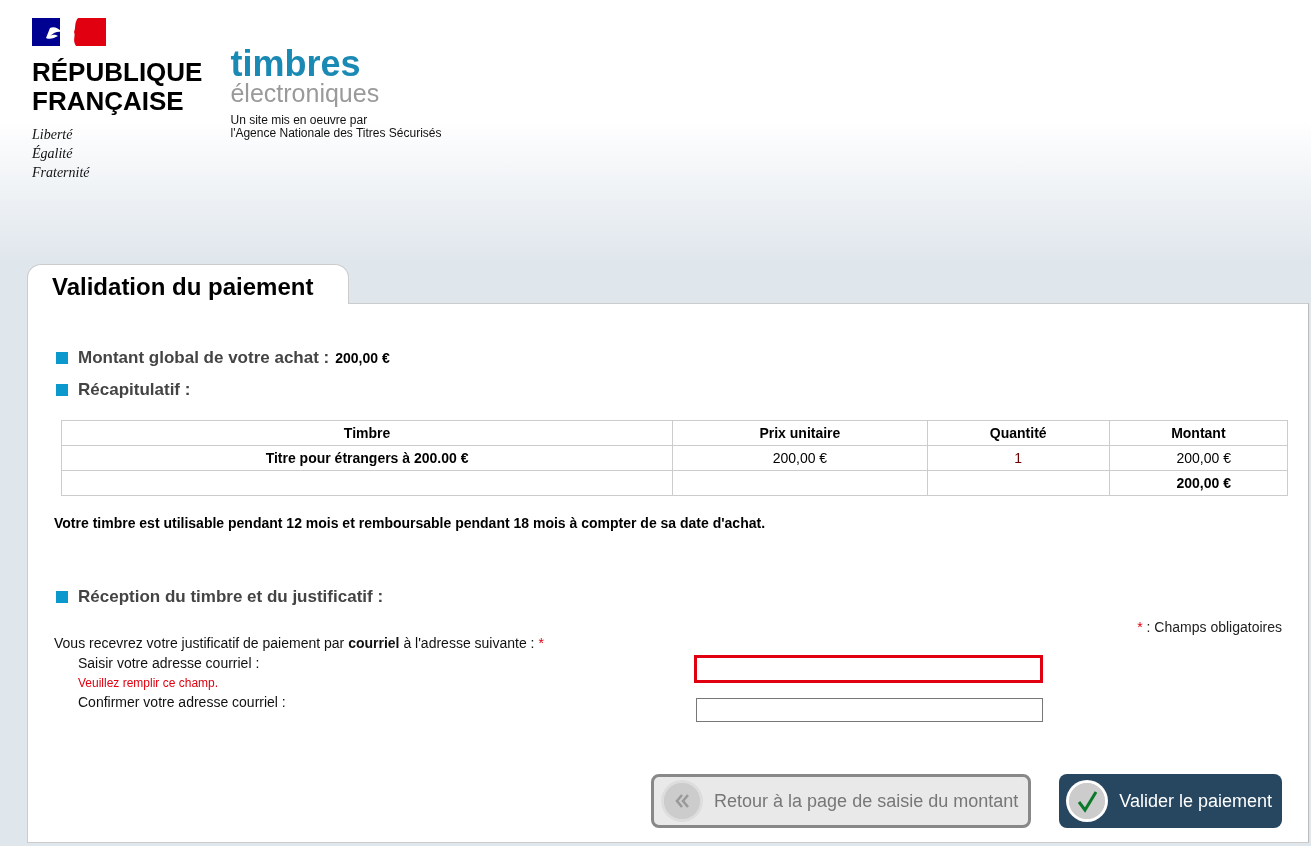 This screenshot has width=1311, height=846. I want to click on motto-line: Fraternité, so click(61, 173).